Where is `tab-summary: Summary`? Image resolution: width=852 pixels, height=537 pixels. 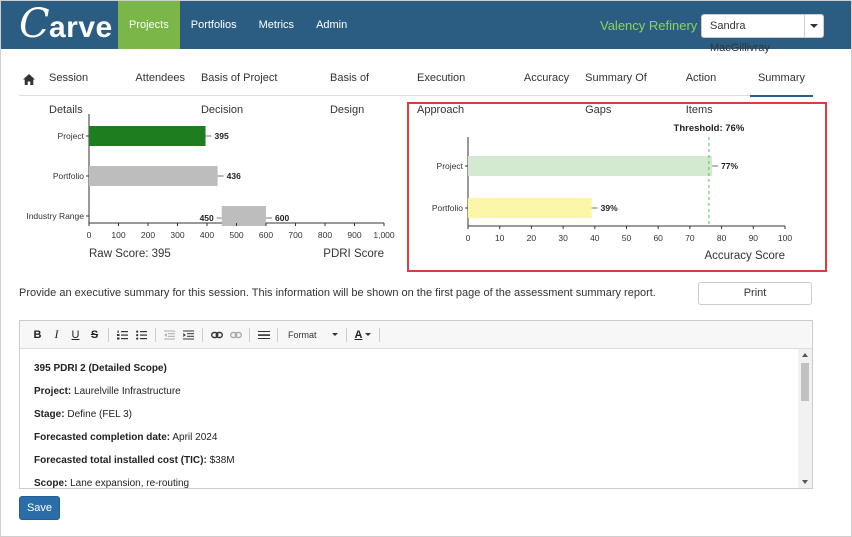 tab-summary: Summary is located at coordinates (781, 79).